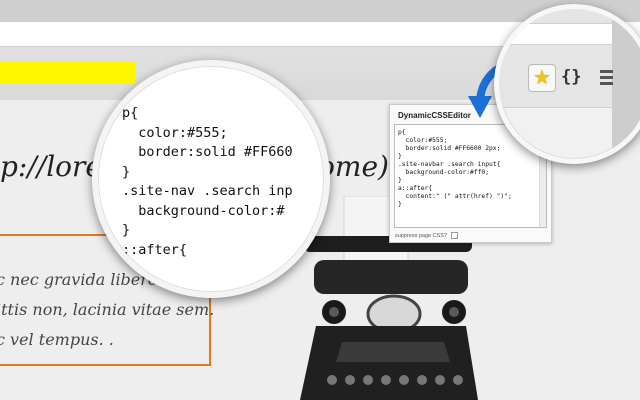  I want to click on highlighted-navbar, so click(67, 73).